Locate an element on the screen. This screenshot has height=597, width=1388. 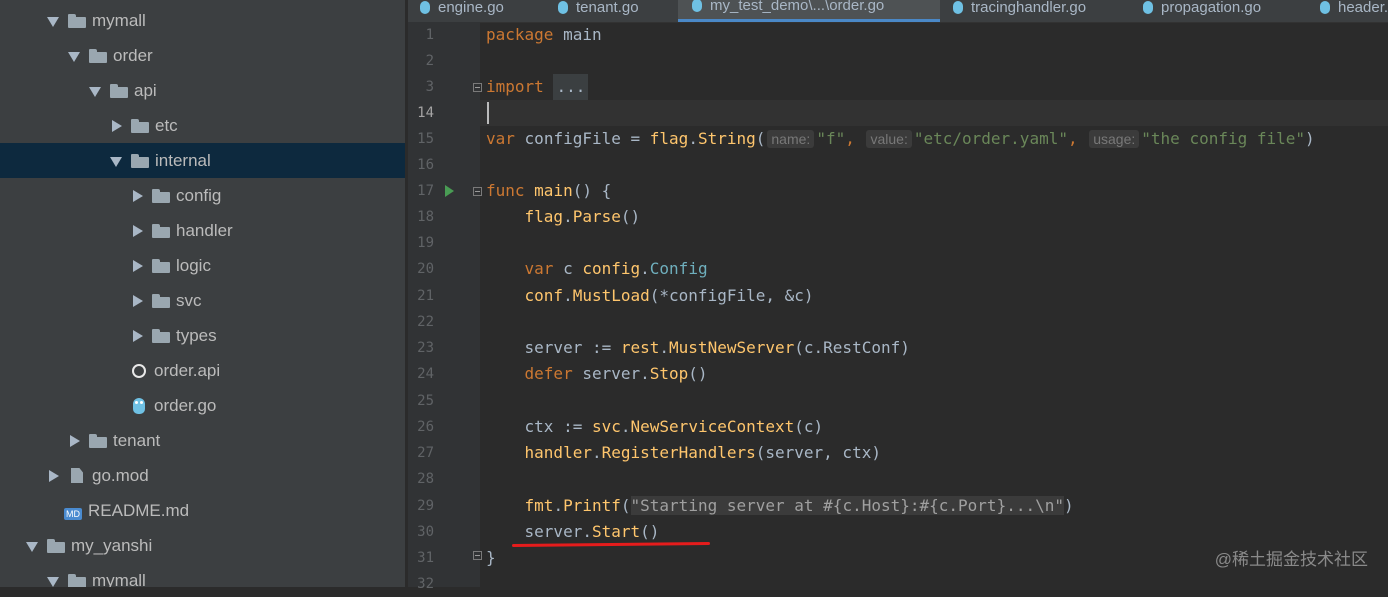
tree-item-label: internal is located at coordinates (183, 160).